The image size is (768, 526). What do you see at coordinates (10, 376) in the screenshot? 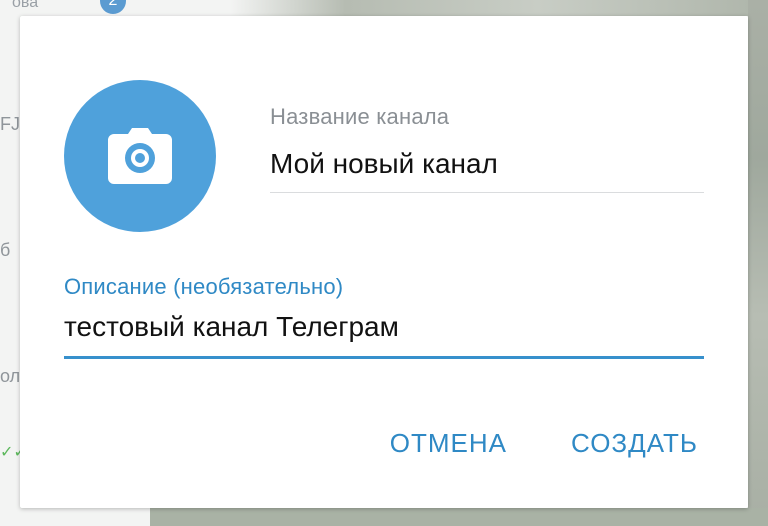
I see `background-chat-snippet: ол` at bounding box center [10, 376].